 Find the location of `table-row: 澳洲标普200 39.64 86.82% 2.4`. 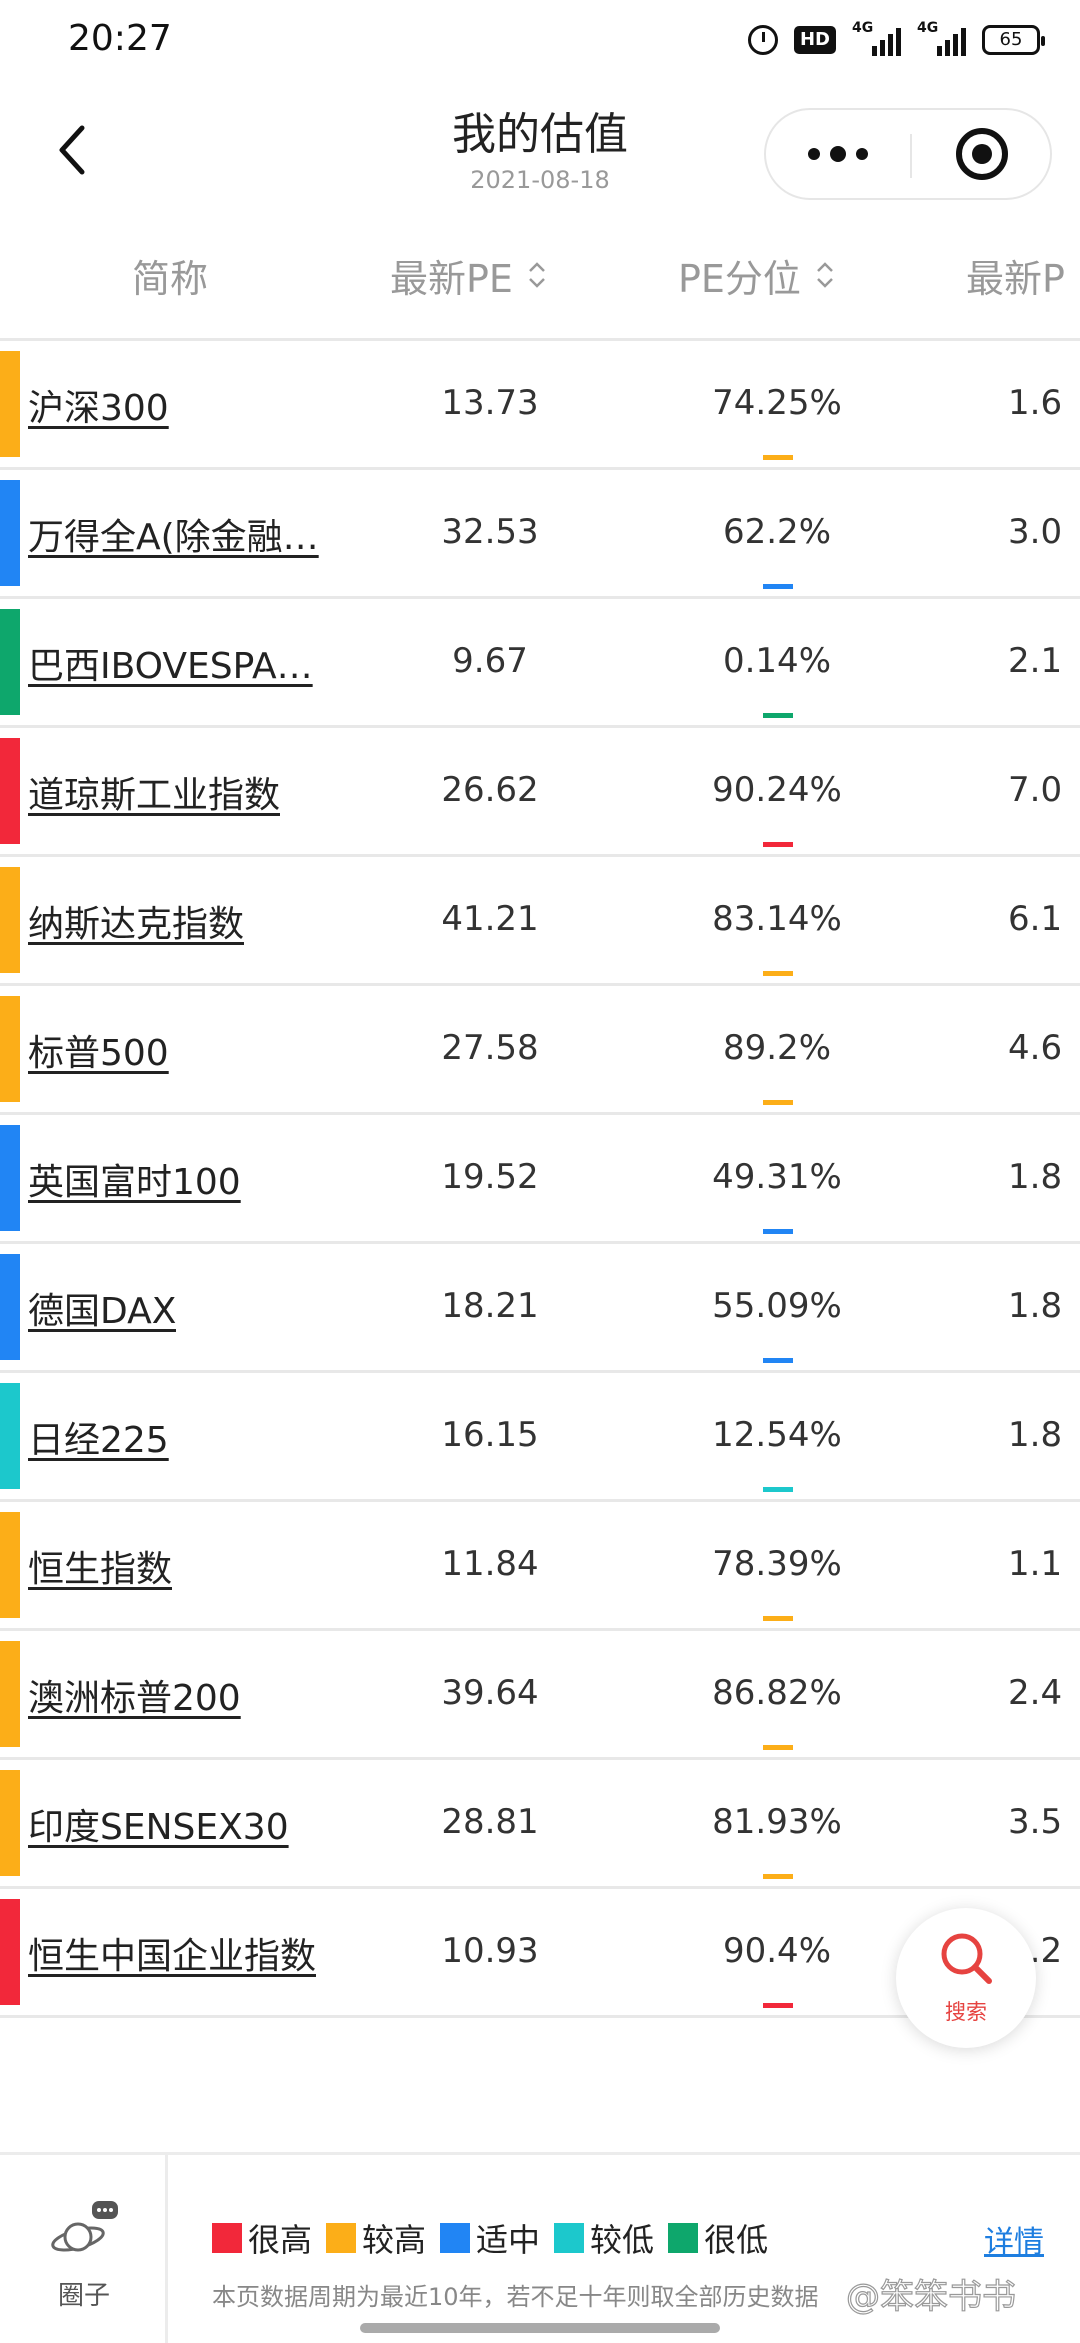

table-row: 澳洲标普200 39.64 86.82% 2.4 is located at coordinates (540, 1695).